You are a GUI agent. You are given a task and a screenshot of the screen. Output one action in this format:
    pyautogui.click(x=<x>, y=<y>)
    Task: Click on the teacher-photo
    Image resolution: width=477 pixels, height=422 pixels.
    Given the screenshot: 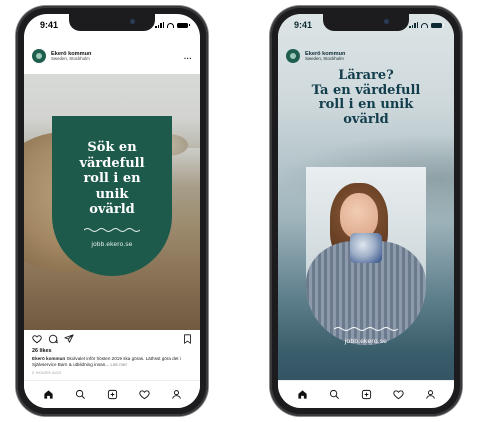 What is the action you would take?
    pyautogui.click(x=366, y=256)
    